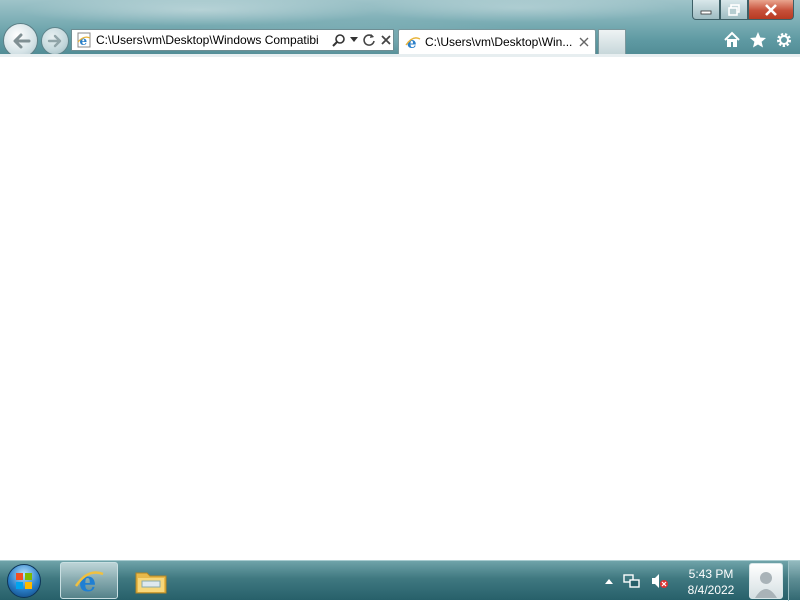 Image resolution: width=800 pixels, height=601 pixels. What do you see at coordinates (711, 582) in the screenshot?
I see `clock: 5:43 PM 8/4/2022` at bounding box center [711, 582].